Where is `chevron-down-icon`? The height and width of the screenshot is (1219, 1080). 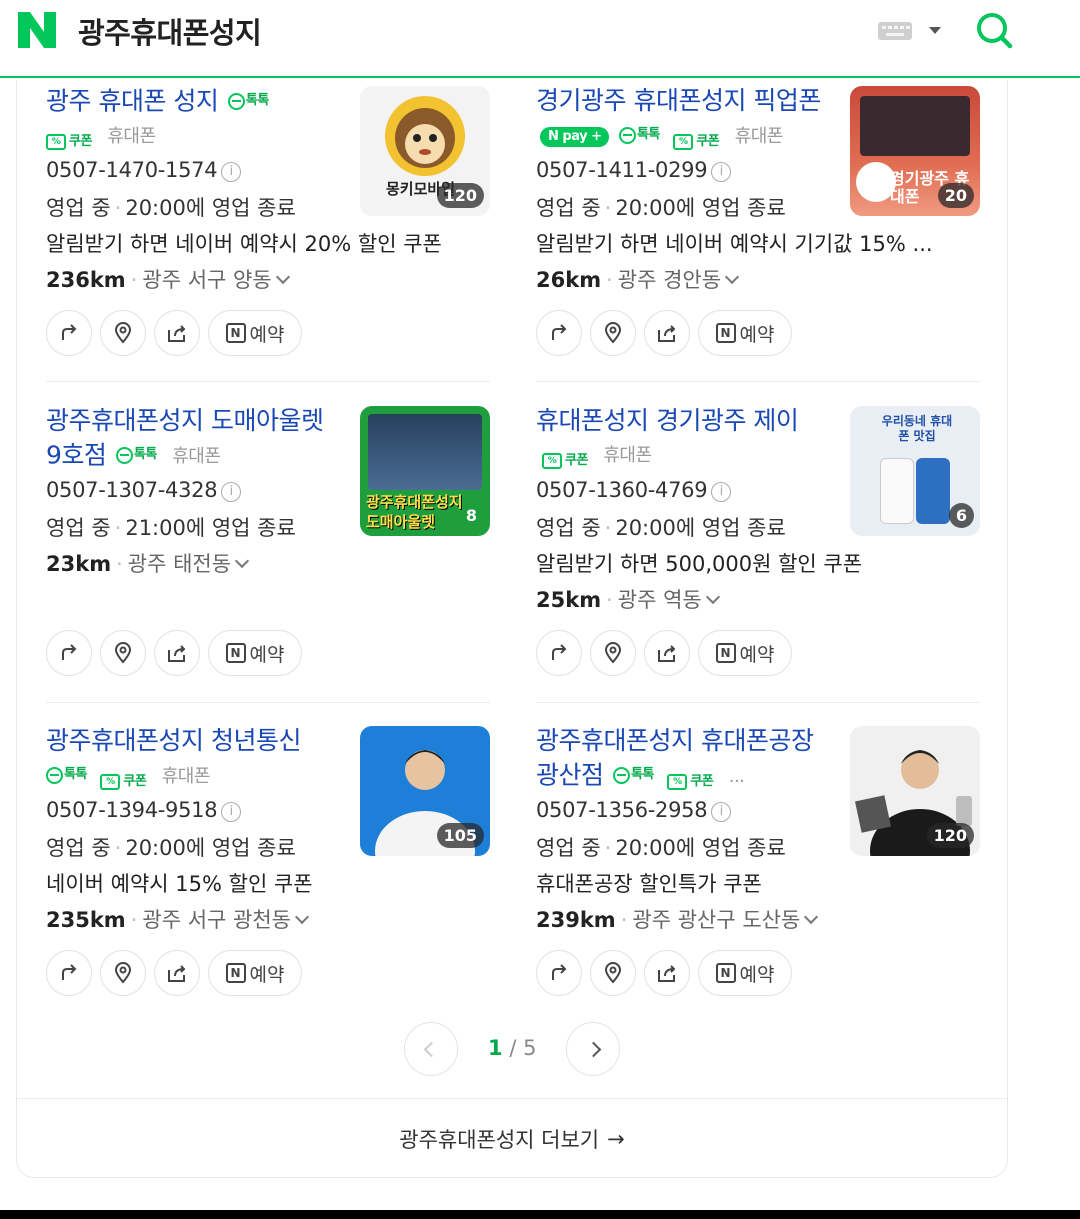 chevron-down-icon is located at coordinates (712, 597).